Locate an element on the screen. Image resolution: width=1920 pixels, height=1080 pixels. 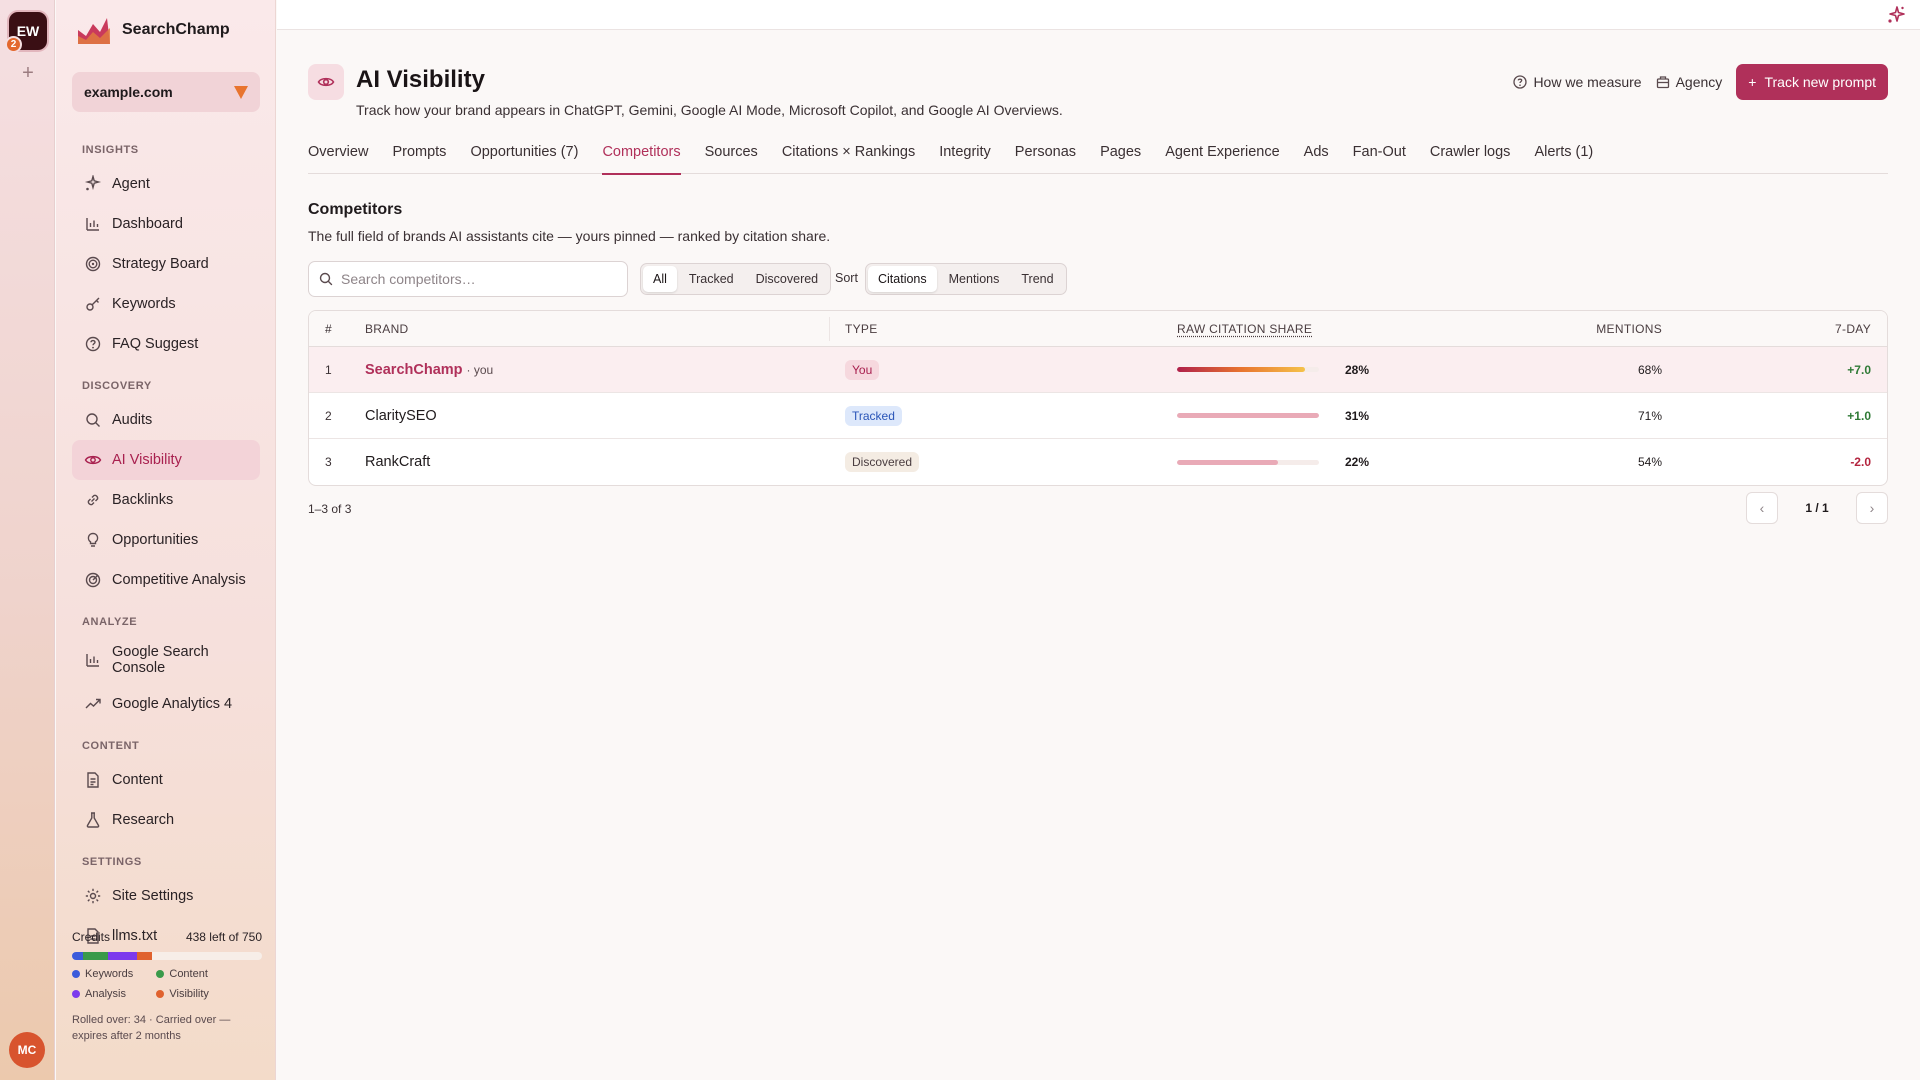
table-row: 2 ClaritySEO Tracked 31% 71% +1.0 is located at coordinates (1098, 416).